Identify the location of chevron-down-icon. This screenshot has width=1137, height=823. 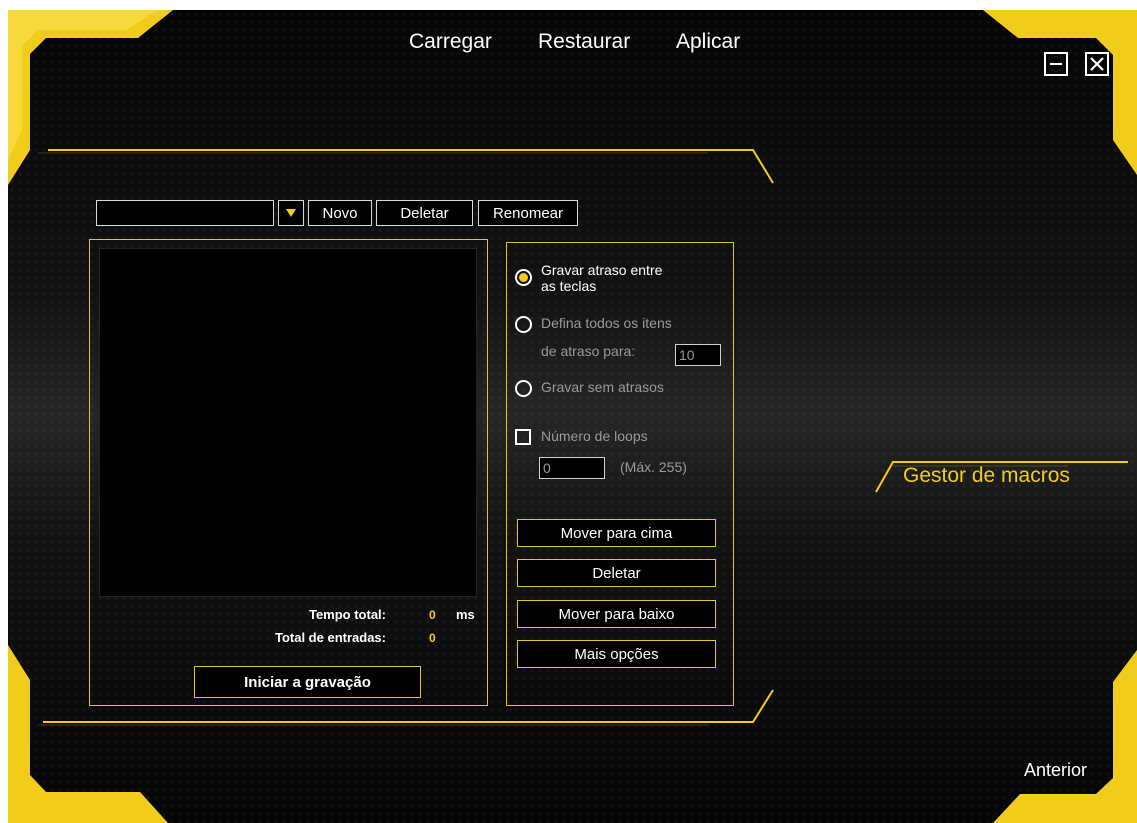
(291, 213).